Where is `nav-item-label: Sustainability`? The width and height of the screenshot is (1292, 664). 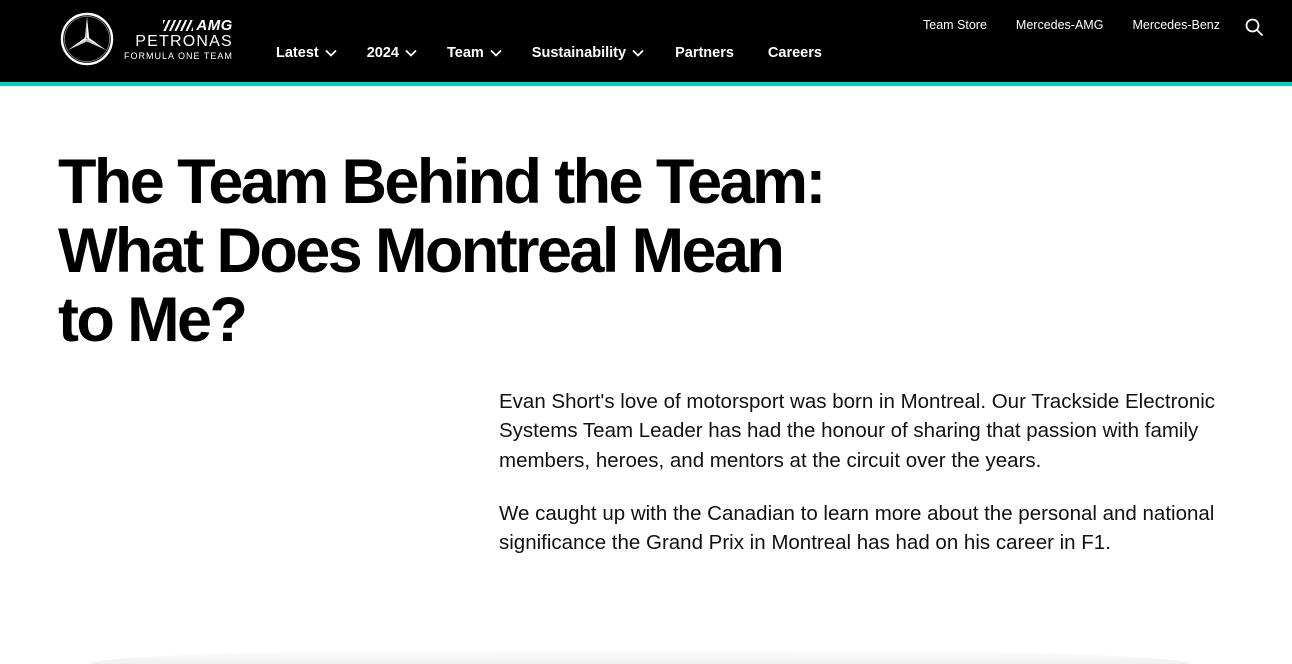
nav-item-label: Sustainability is located at coordinates (579, 53).